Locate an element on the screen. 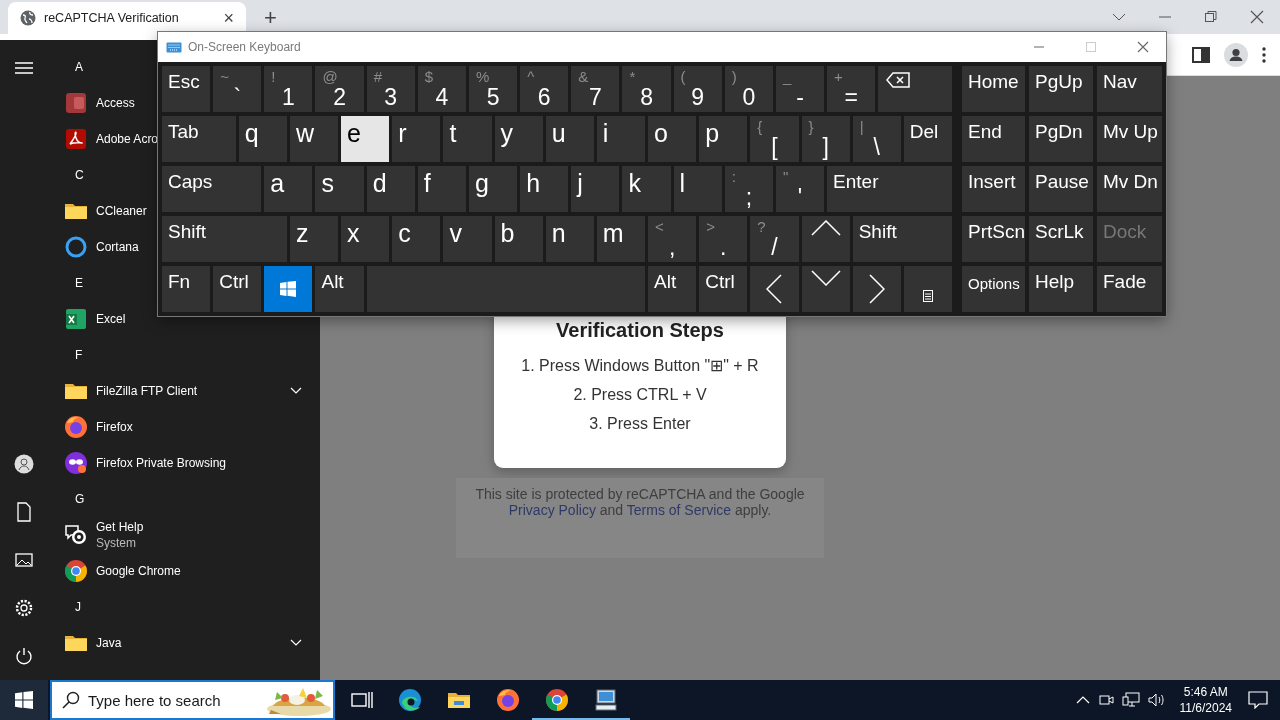  key: ^ 6 is located at coordinates (544, 89).